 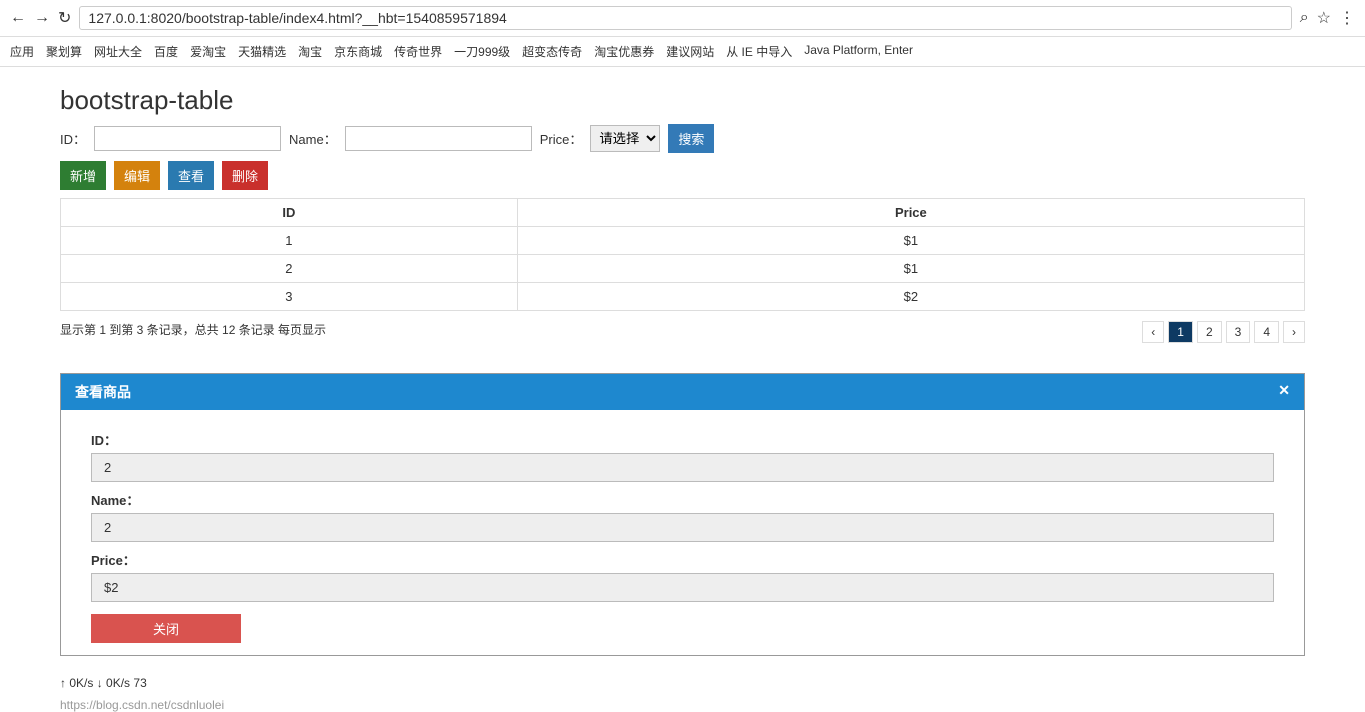 I want to click on pager-page-4: 4, so click(x=1266, y=332).